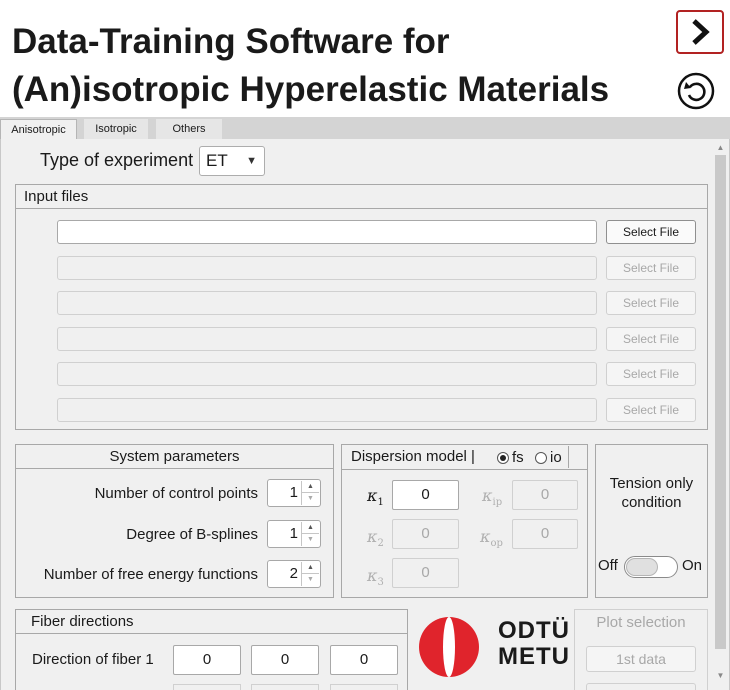  What do you see at coordinates (217, 160) in the screenshot?
I see `experiment-type-value: ET` at bounding box center [217, 160].